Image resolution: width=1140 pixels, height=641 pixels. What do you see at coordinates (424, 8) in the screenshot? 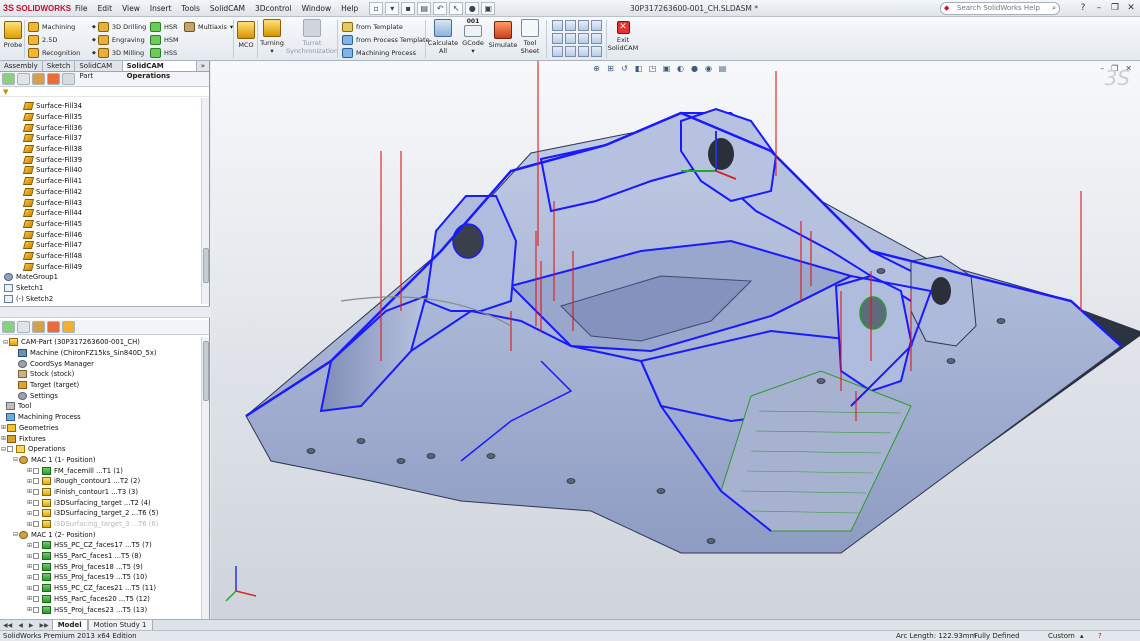
I see `print-icon: ▤` at bounding box center [424, 8].